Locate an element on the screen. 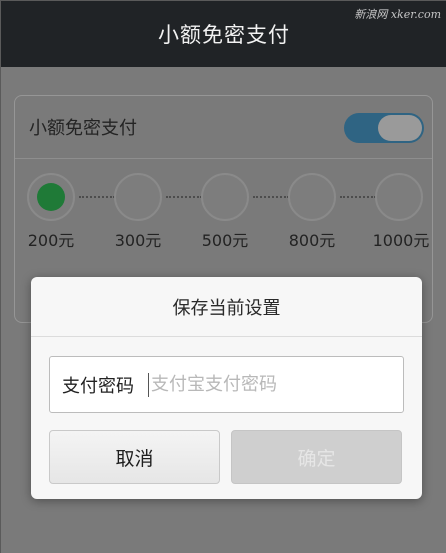 The height and width of the screenshot is (553, 446). small-payment-toggle is located at coordinates (384, 128).